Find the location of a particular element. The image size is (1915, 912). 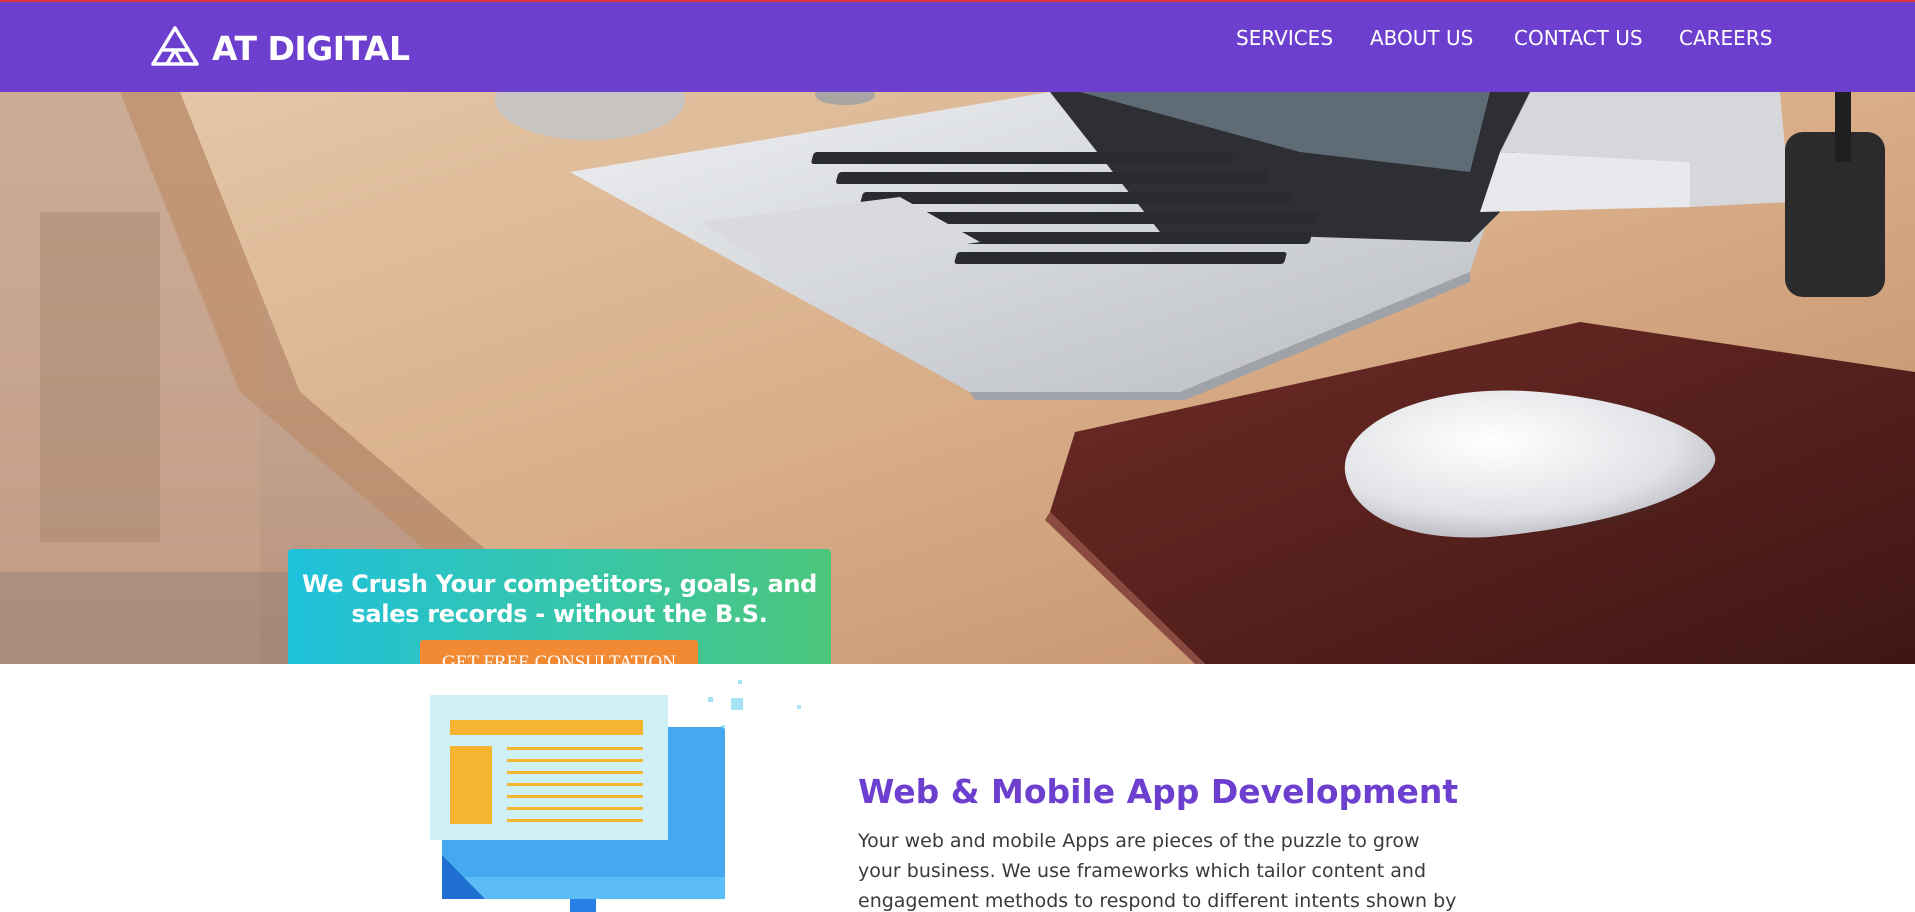

nav-item-contact-us: CONTACT US is located at coordinates (1578, 38).